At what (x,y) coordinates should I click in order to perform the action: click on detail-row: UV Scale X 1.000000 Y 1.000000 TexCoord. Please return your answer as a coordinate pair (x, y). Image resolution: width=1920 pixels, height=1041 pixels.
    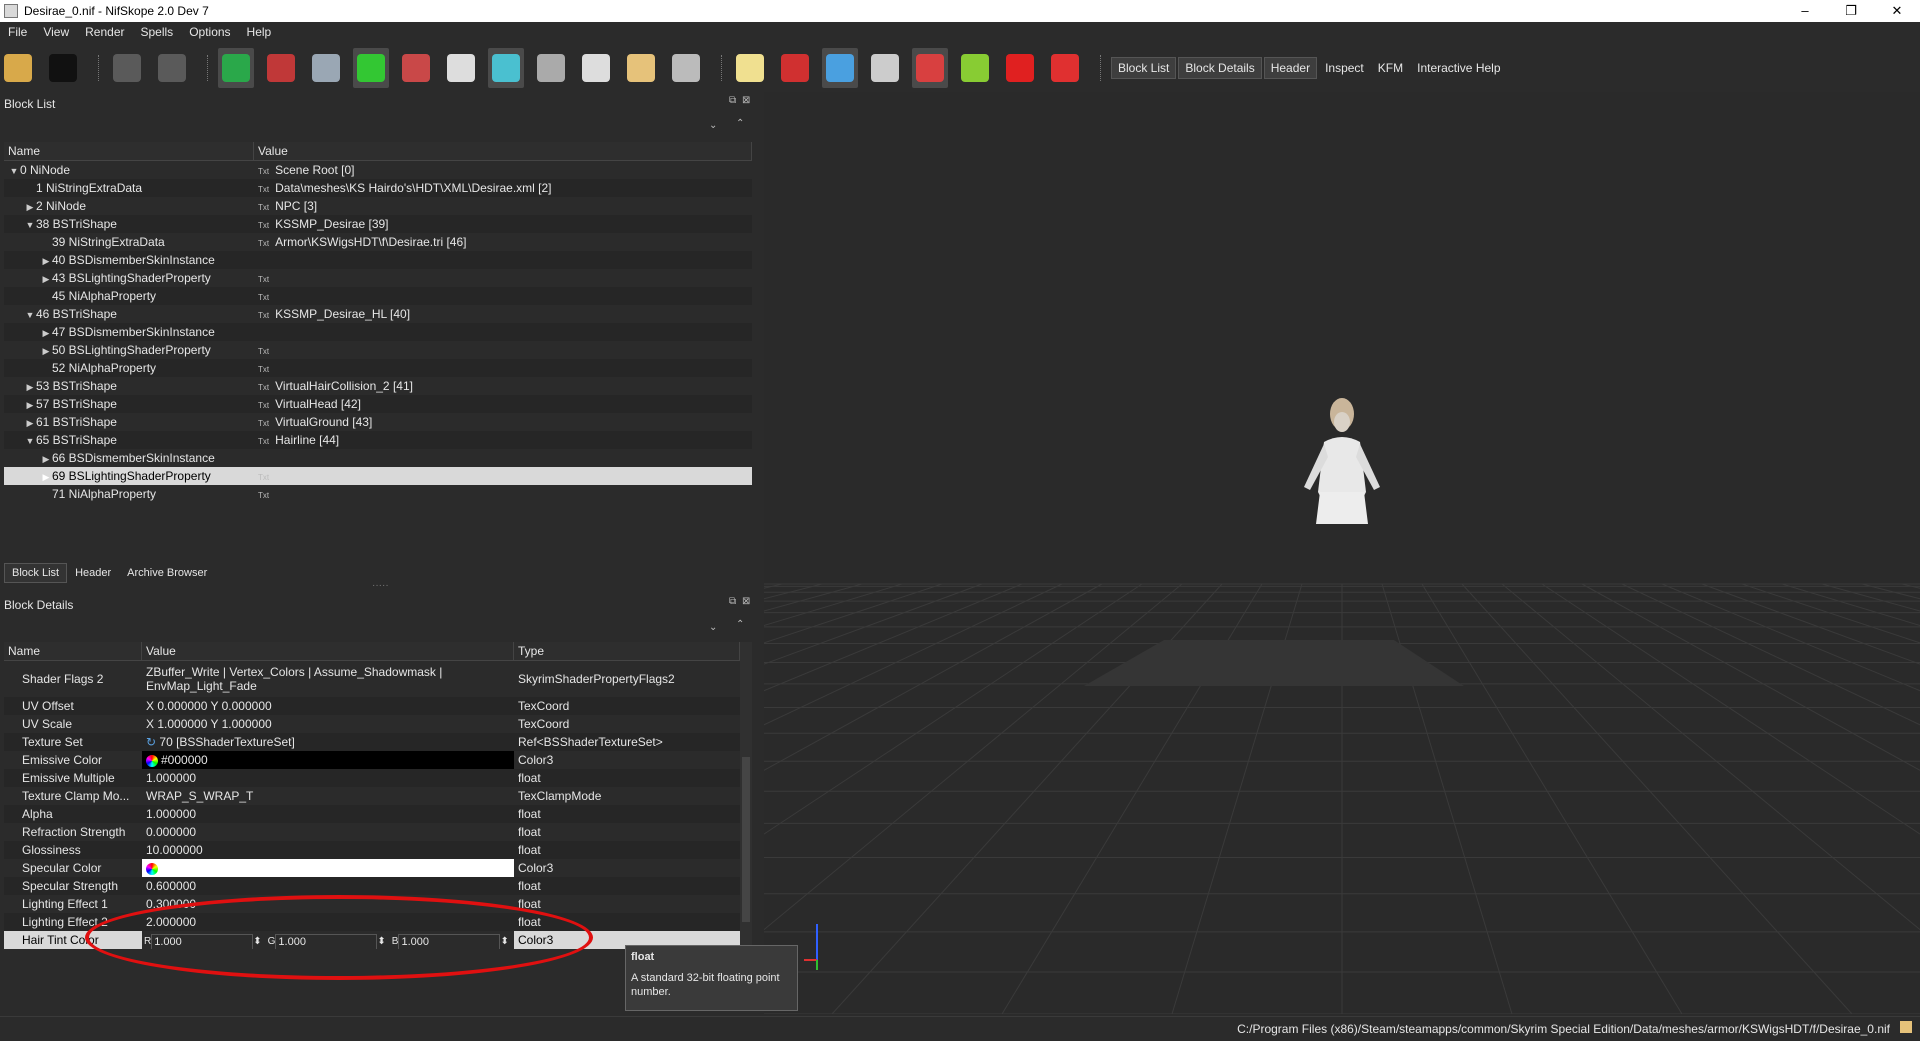
    Looking at the image, I should click on (372, 724).